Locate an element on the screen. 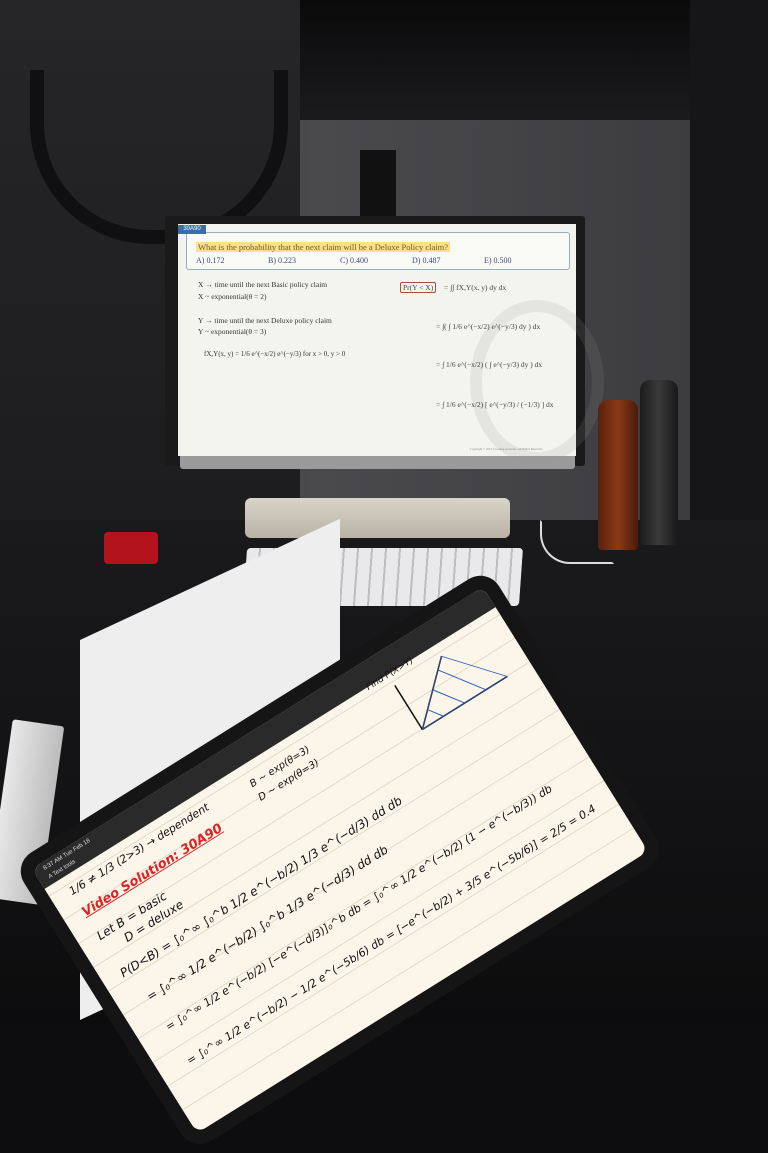  question-tag: 30A90 is located at coordinates (192, 229).